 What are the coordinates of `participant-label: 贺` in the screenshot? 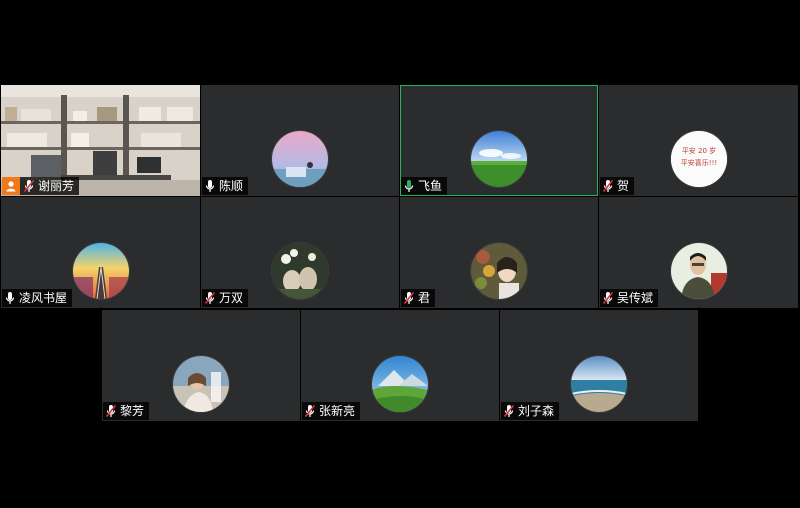 It's located at (617, 186).